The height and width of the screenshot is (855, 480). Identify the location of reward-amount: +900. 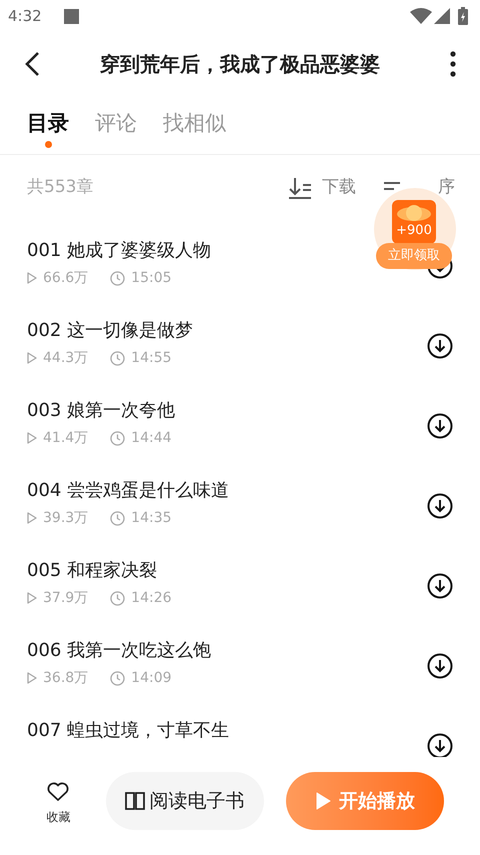
(414, 231).